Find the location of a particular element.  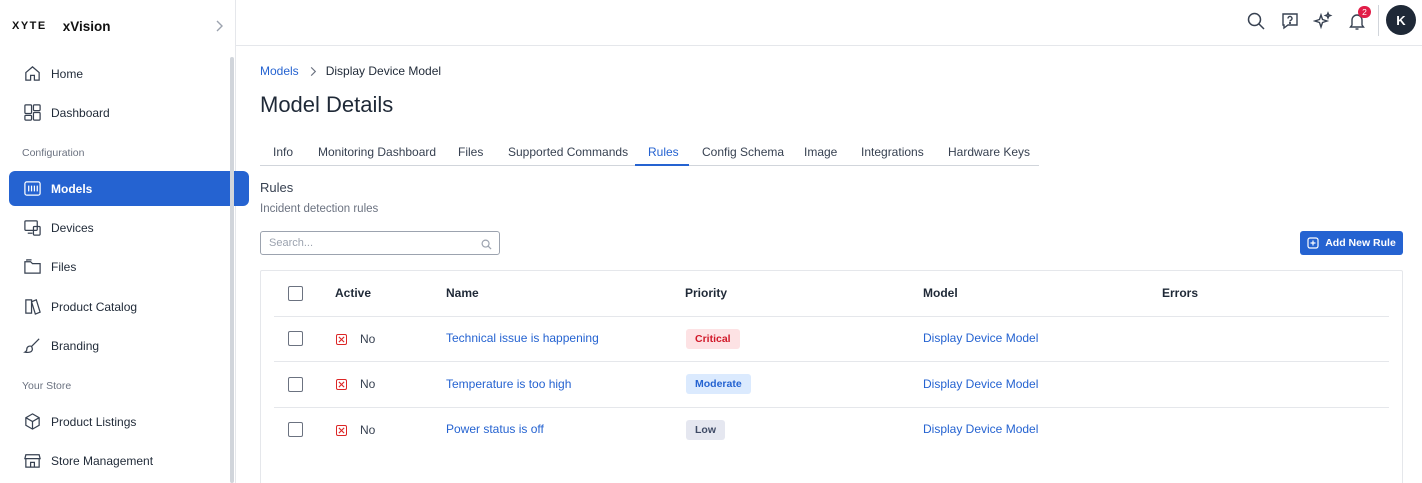

sparkles-icon is located at coordinates (1323, 21).